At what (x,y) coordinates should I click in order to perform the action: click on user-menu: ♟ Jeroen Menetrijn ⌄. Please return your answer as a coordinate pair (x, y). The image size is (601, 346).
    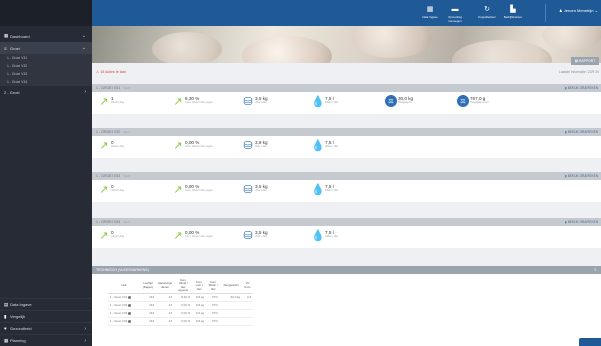
    Looking at the image, I should click on (578, 10).